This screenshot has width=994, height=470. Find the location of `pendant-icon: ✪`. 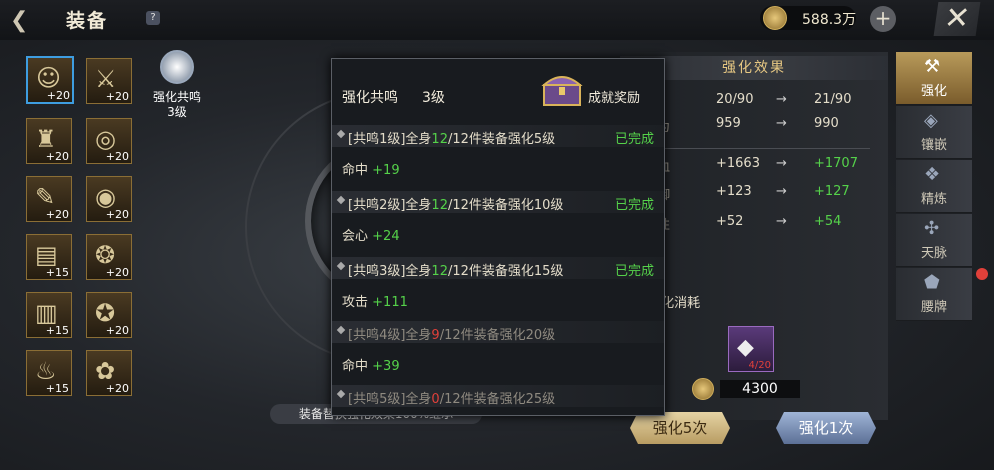

pendant-icon: ✪ is located at coordinates (105, 313).